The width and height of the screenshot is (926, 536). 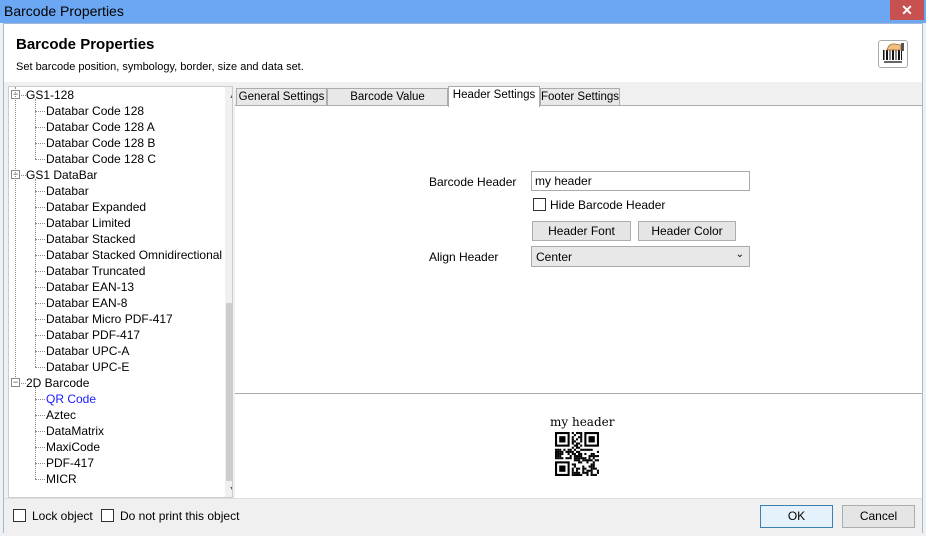 What do you see at coordinates (582, 422) in the screenshot?
I see `preview-header-text: my header` at bounding box center [582, 422].